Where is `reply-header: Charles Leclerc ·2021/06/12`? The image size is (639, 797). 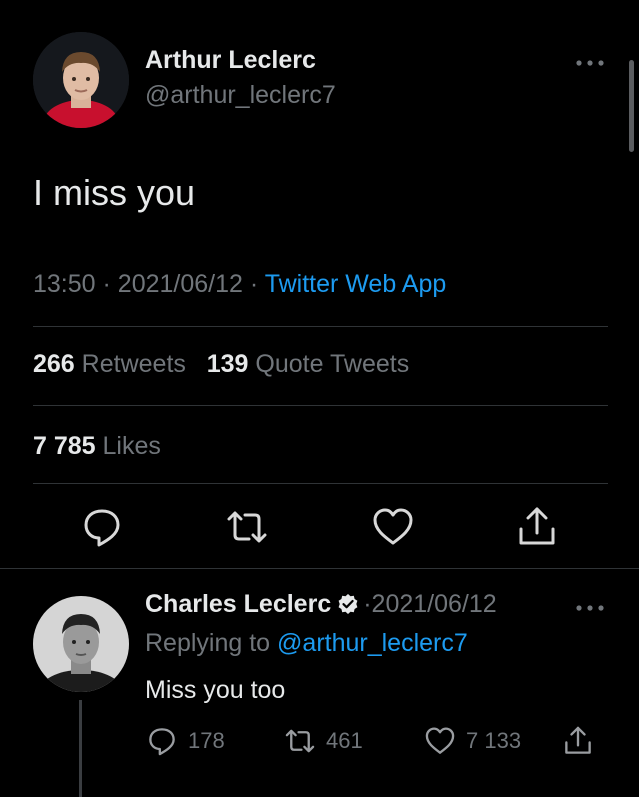
reply-header: Charles Leclerc ·2021/06/12 is located at coordinates (321, 606).